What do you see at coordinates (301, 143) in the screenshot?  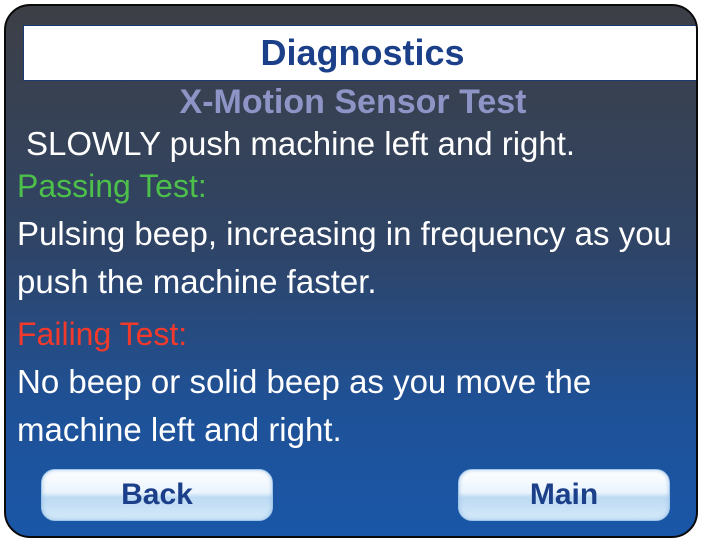 I see `test-instruction: SLOWLY push machine left and right.` at bounding box center [301, 143].